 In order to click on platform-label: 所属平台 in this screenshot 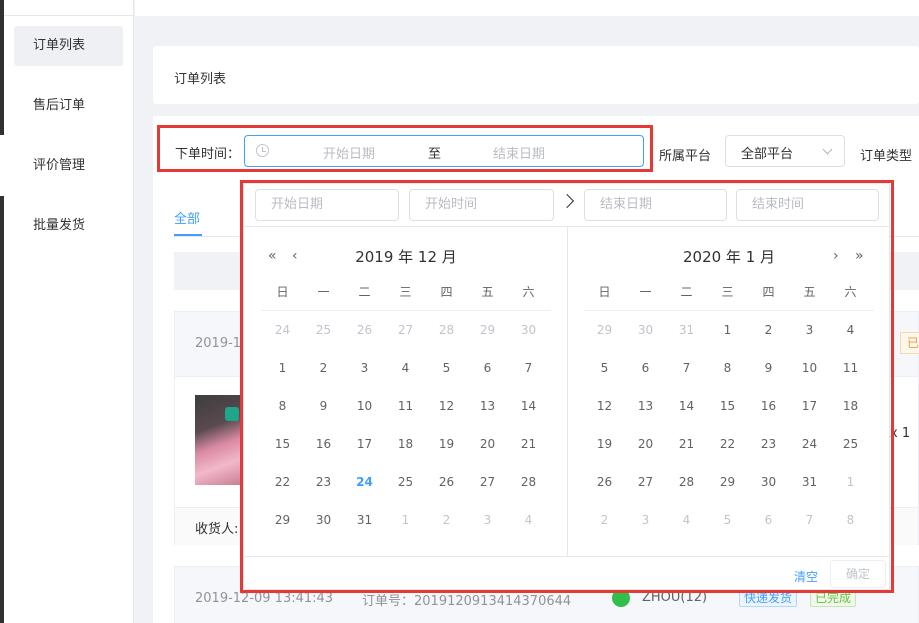, I will do `click(685, 156)`.